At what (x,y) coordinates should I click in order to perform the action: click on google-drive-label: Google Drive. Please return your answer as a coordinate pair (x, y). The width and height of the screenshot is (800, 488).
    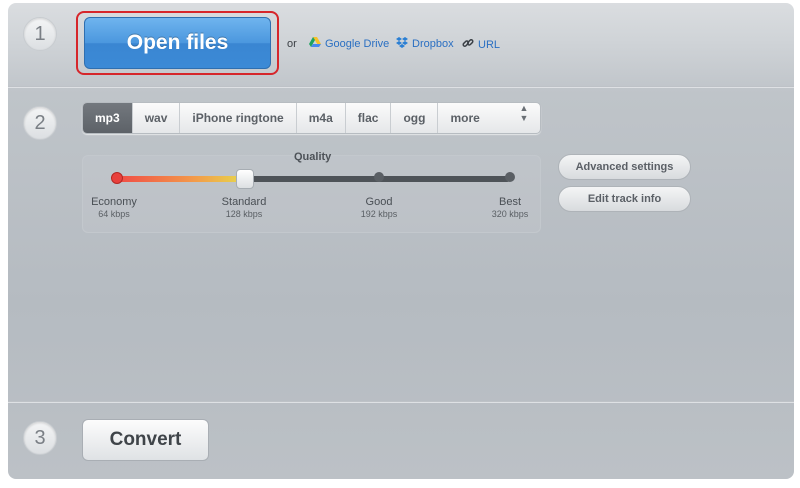
    Looking at the image, I should click on (357, 44).